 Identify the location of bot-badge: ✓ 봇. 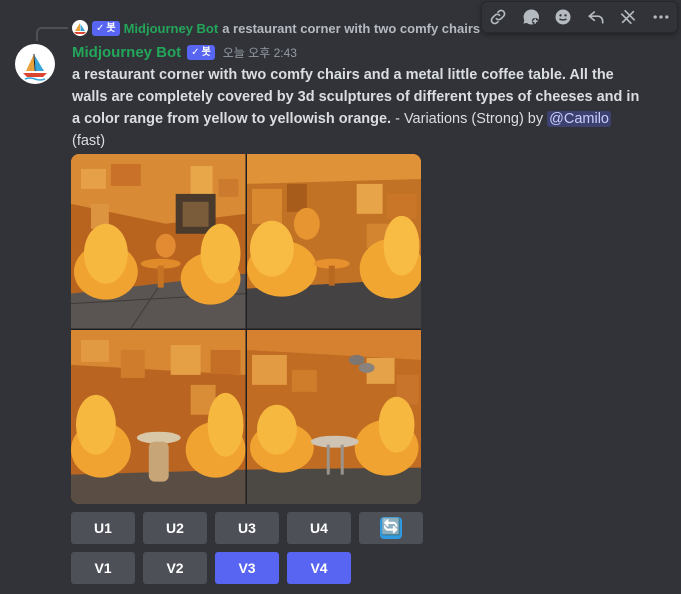
(201, 52).